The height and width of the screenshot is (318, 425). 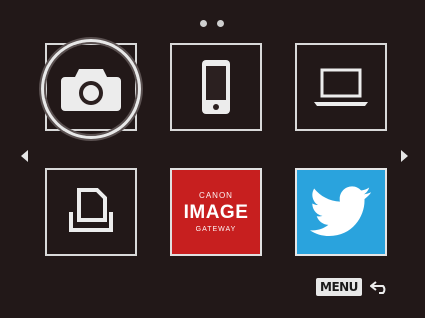 I want to click on menu-back-button: MENU, so click(x=353, y=287).